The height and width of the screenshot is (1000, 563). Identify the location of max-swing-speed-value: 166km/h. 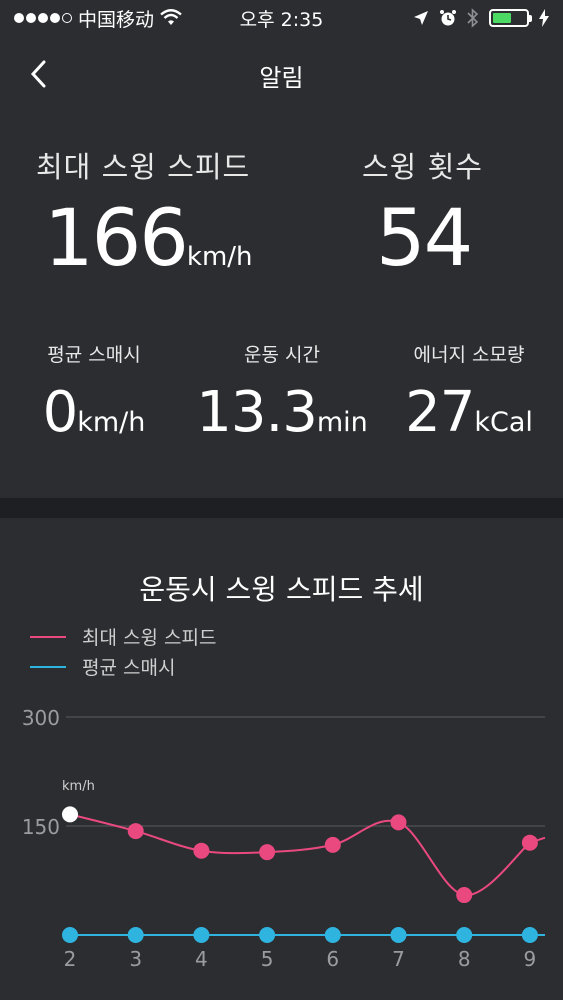
(148, 239).